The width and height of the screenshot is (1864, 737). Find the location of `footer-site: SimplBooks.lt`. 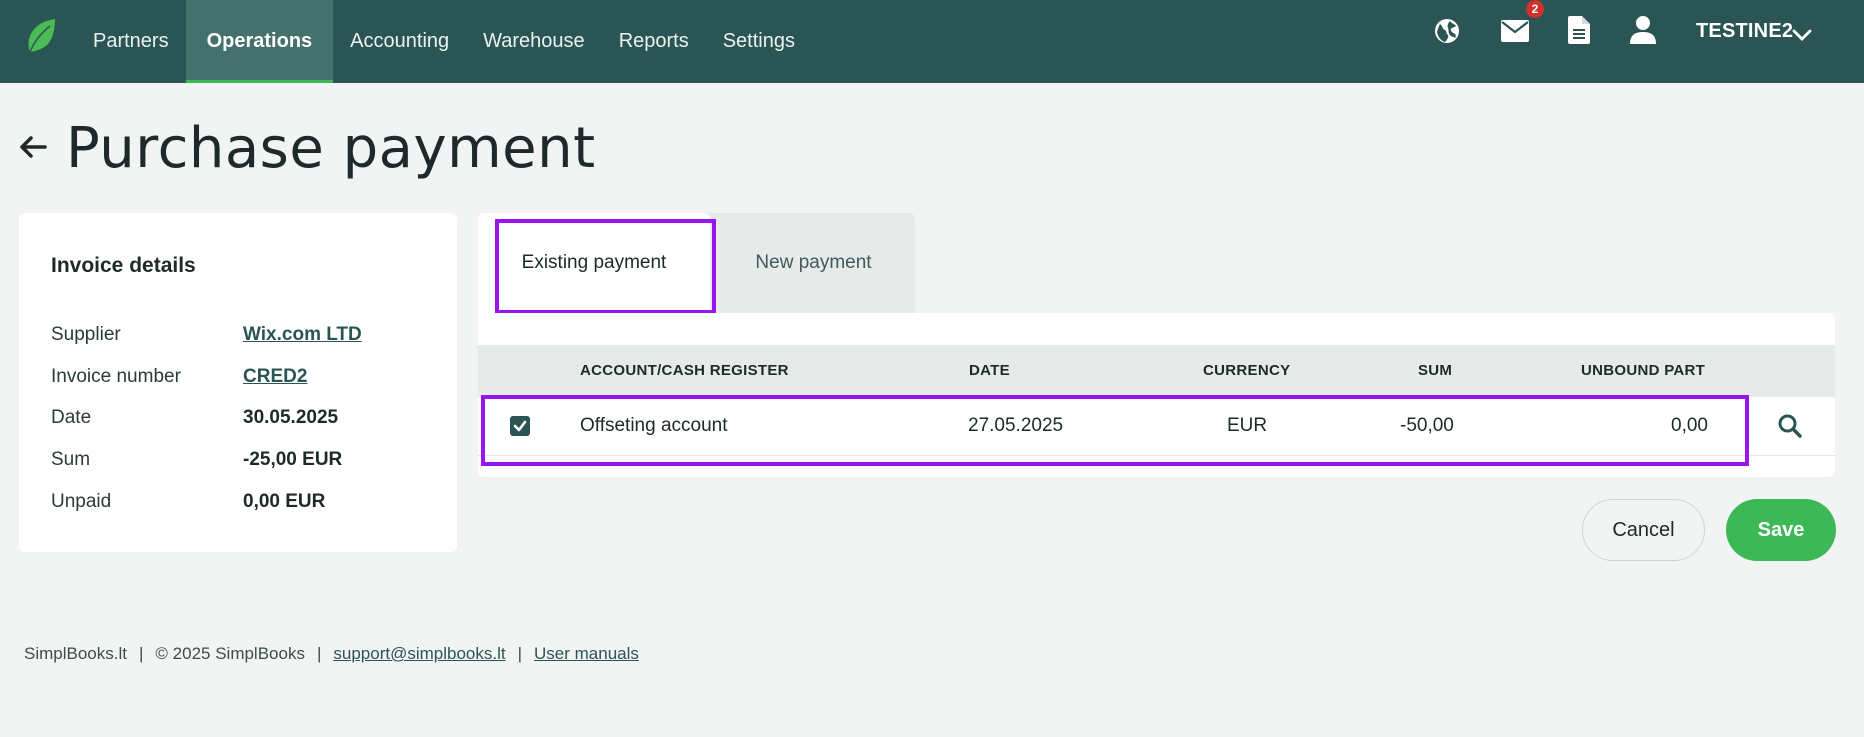

footer-site: SimplBooks.lt is located at coordinates (75, 653).